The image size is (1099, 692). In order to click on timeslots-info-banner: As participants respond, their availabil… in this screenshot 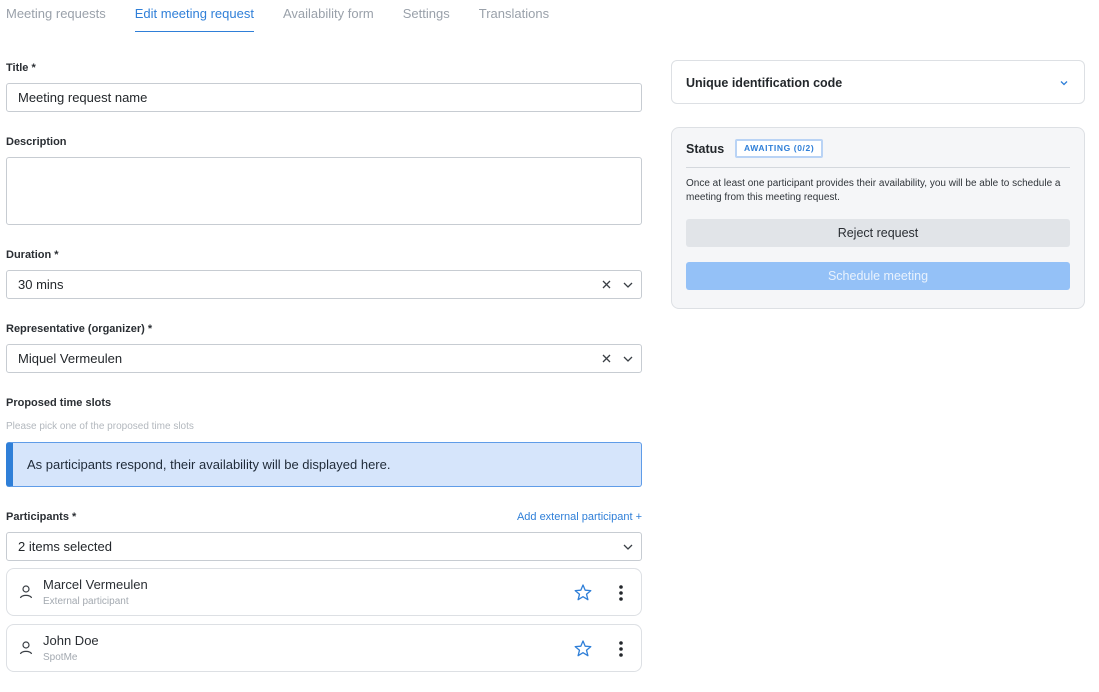, I will do `click(324, 464)`.